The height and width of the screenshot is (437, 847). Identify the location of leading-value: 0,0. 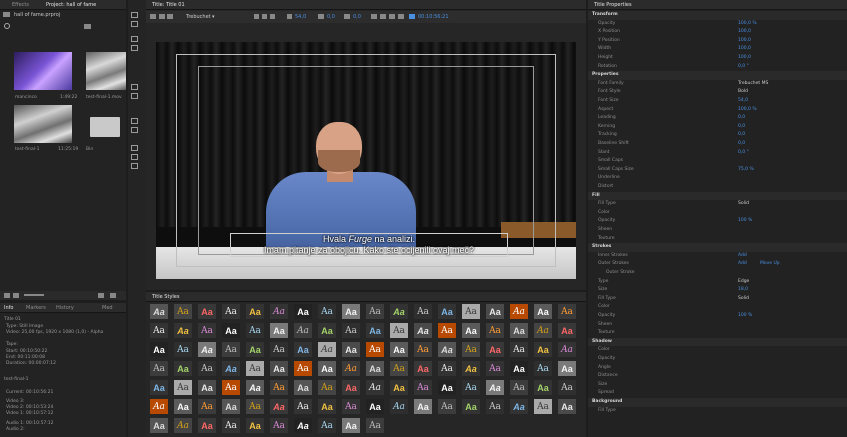
(357, 17).